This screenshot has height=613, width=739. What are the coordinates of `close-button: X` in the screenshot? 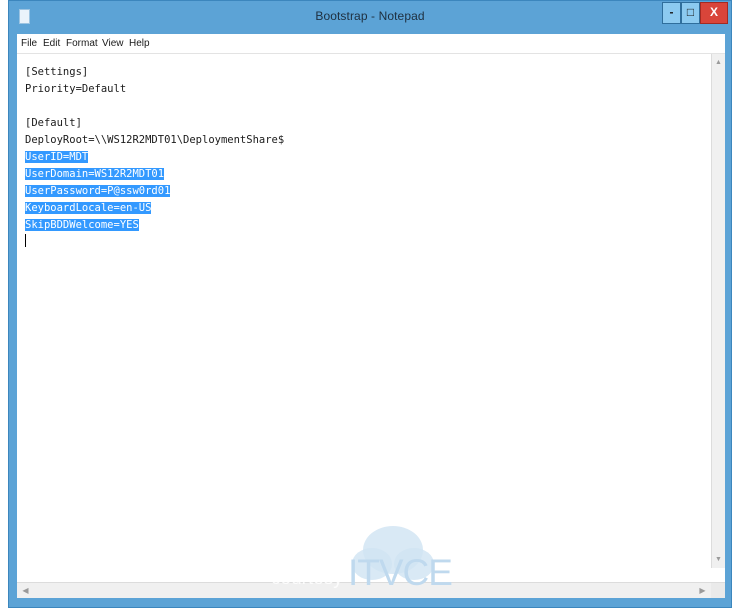 It's located at (714, 13).